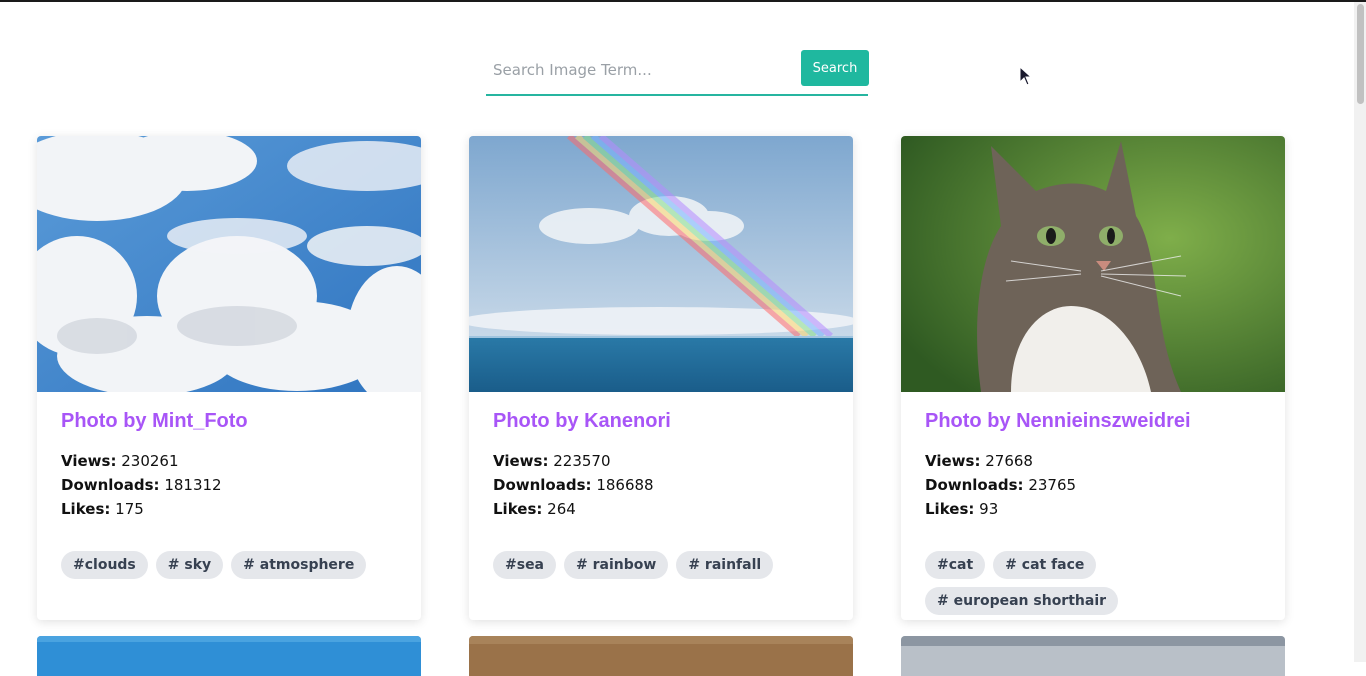  Describe the element at coordinates (582, 421) in the screenshot. I see `photographer-title: Photo by Kanenori` at that location.